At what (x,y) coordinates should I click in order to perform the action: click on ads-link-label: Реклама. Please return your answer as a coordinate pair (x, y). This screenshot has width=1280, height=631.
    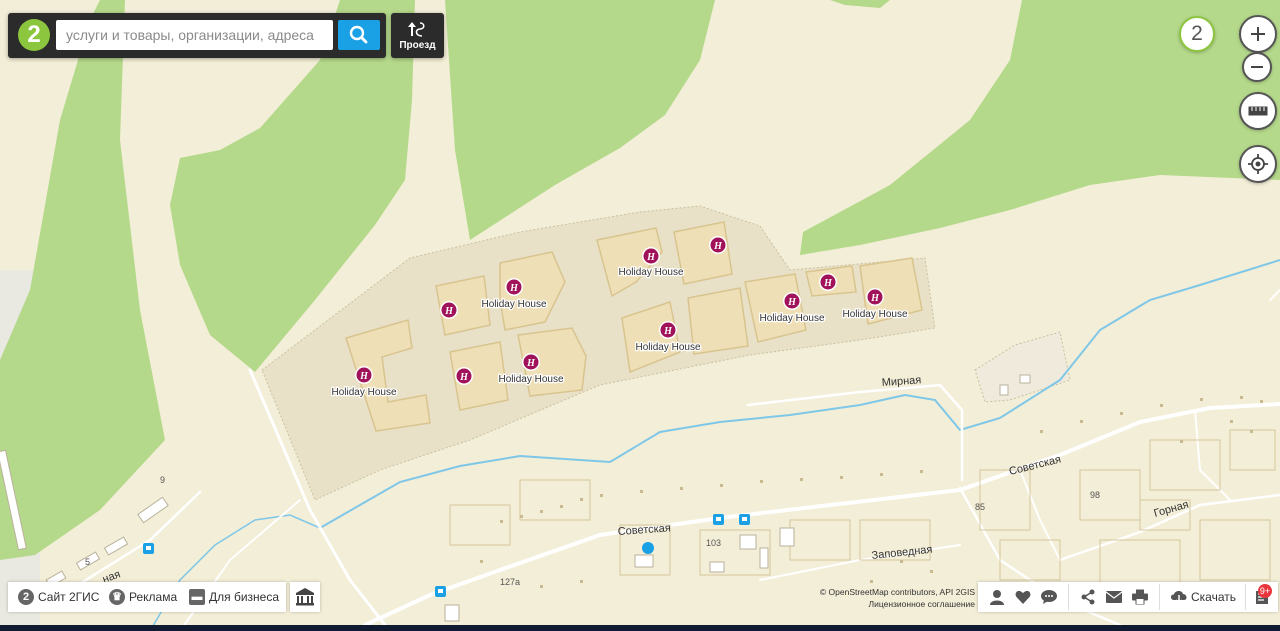
    Looking at the image, I should click on (153, 597).